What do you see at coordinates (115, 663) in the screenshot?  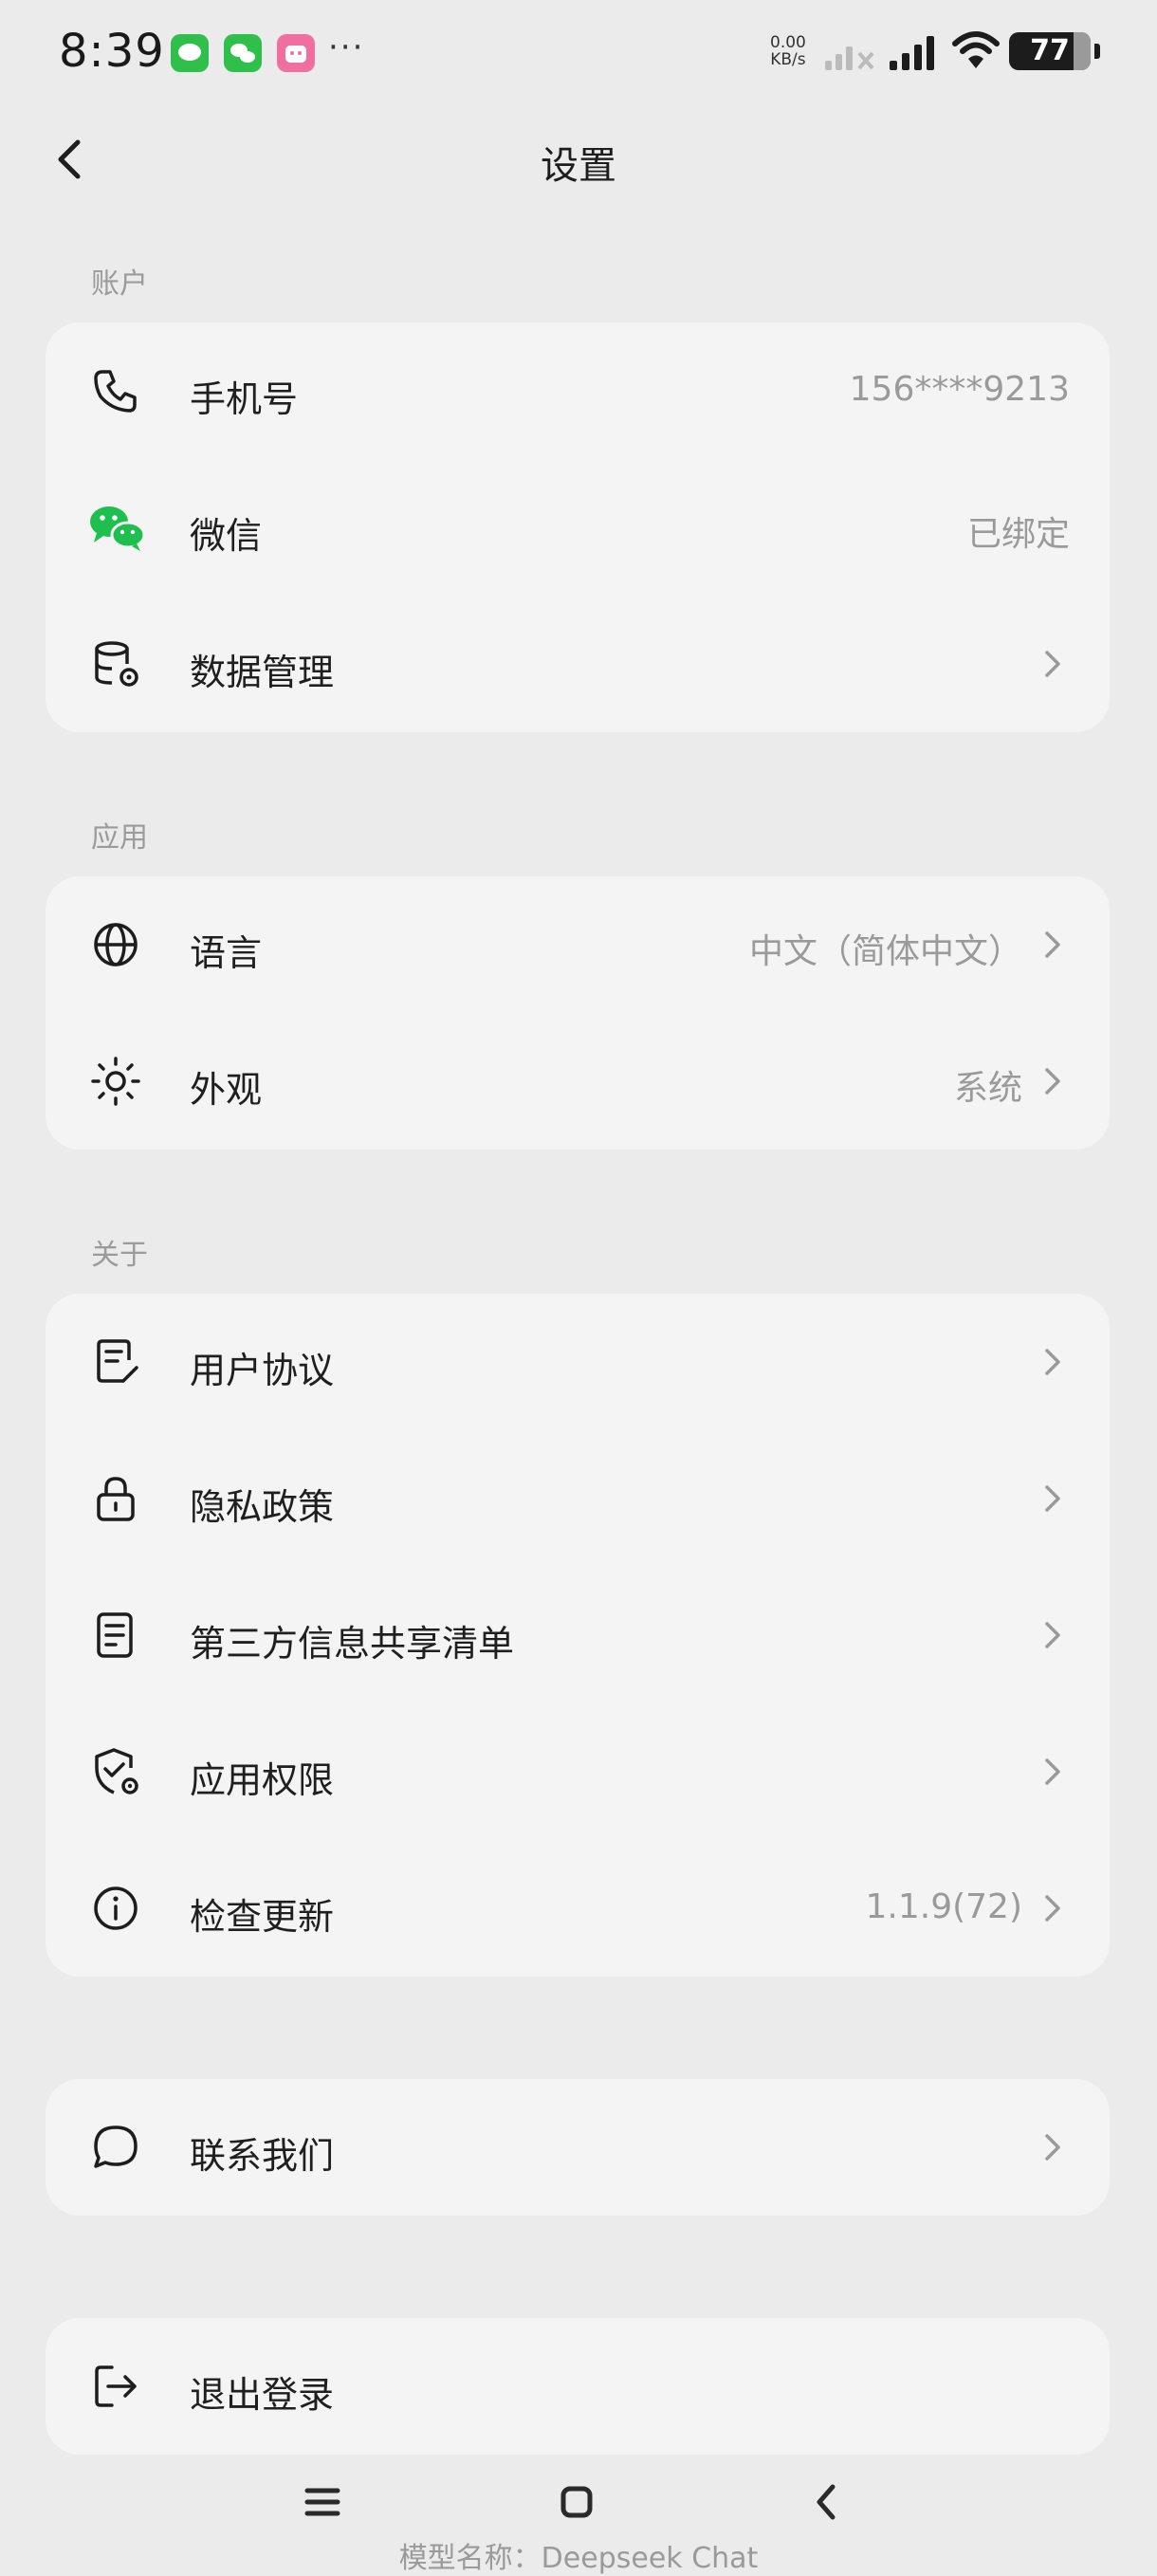 I see `database-settings-icon` at bounding box center [115, 663].